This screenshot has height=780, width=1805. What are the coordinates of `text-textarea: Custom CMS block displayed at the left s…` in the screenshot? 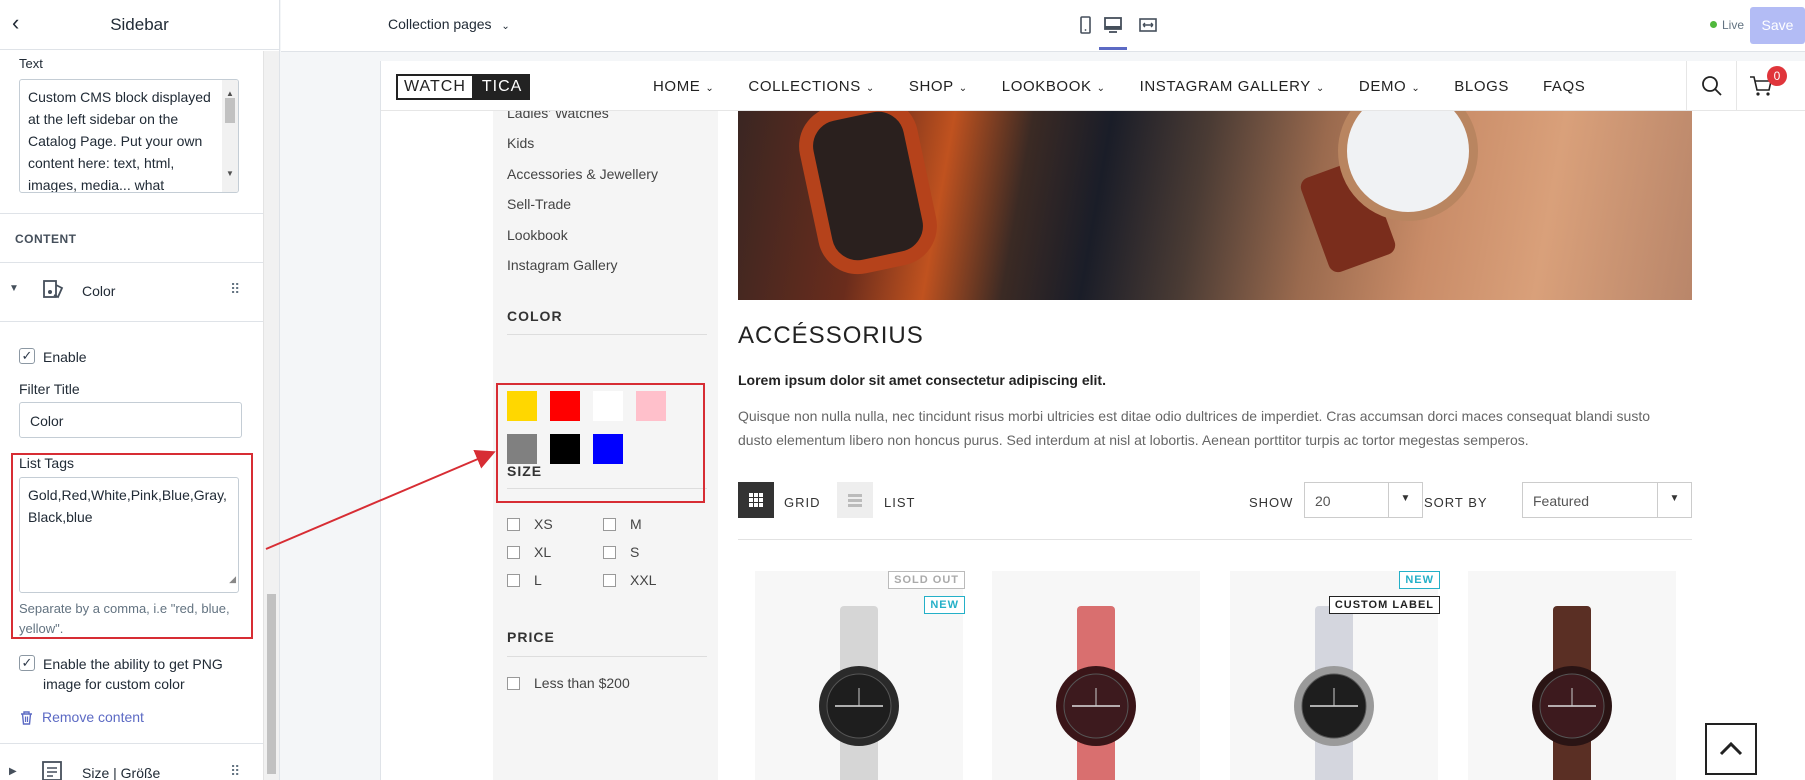 It's located at (129, 136).